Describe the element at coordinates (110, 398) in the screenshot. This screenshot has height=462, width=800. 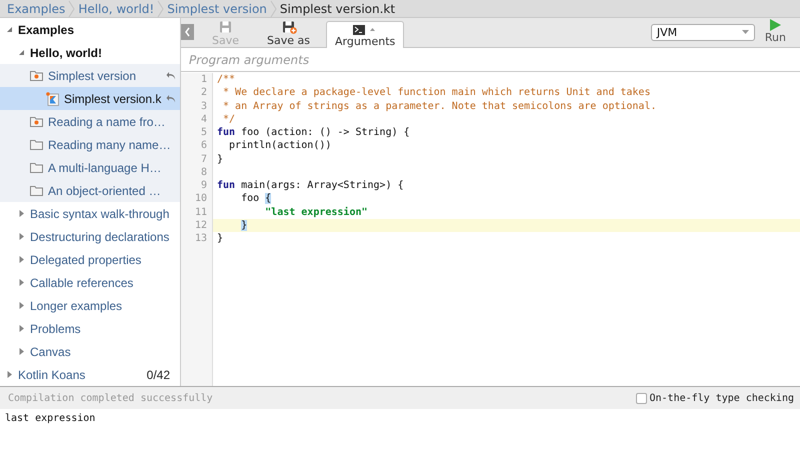
I see `status-message: Compilation completed successfully` at that location.